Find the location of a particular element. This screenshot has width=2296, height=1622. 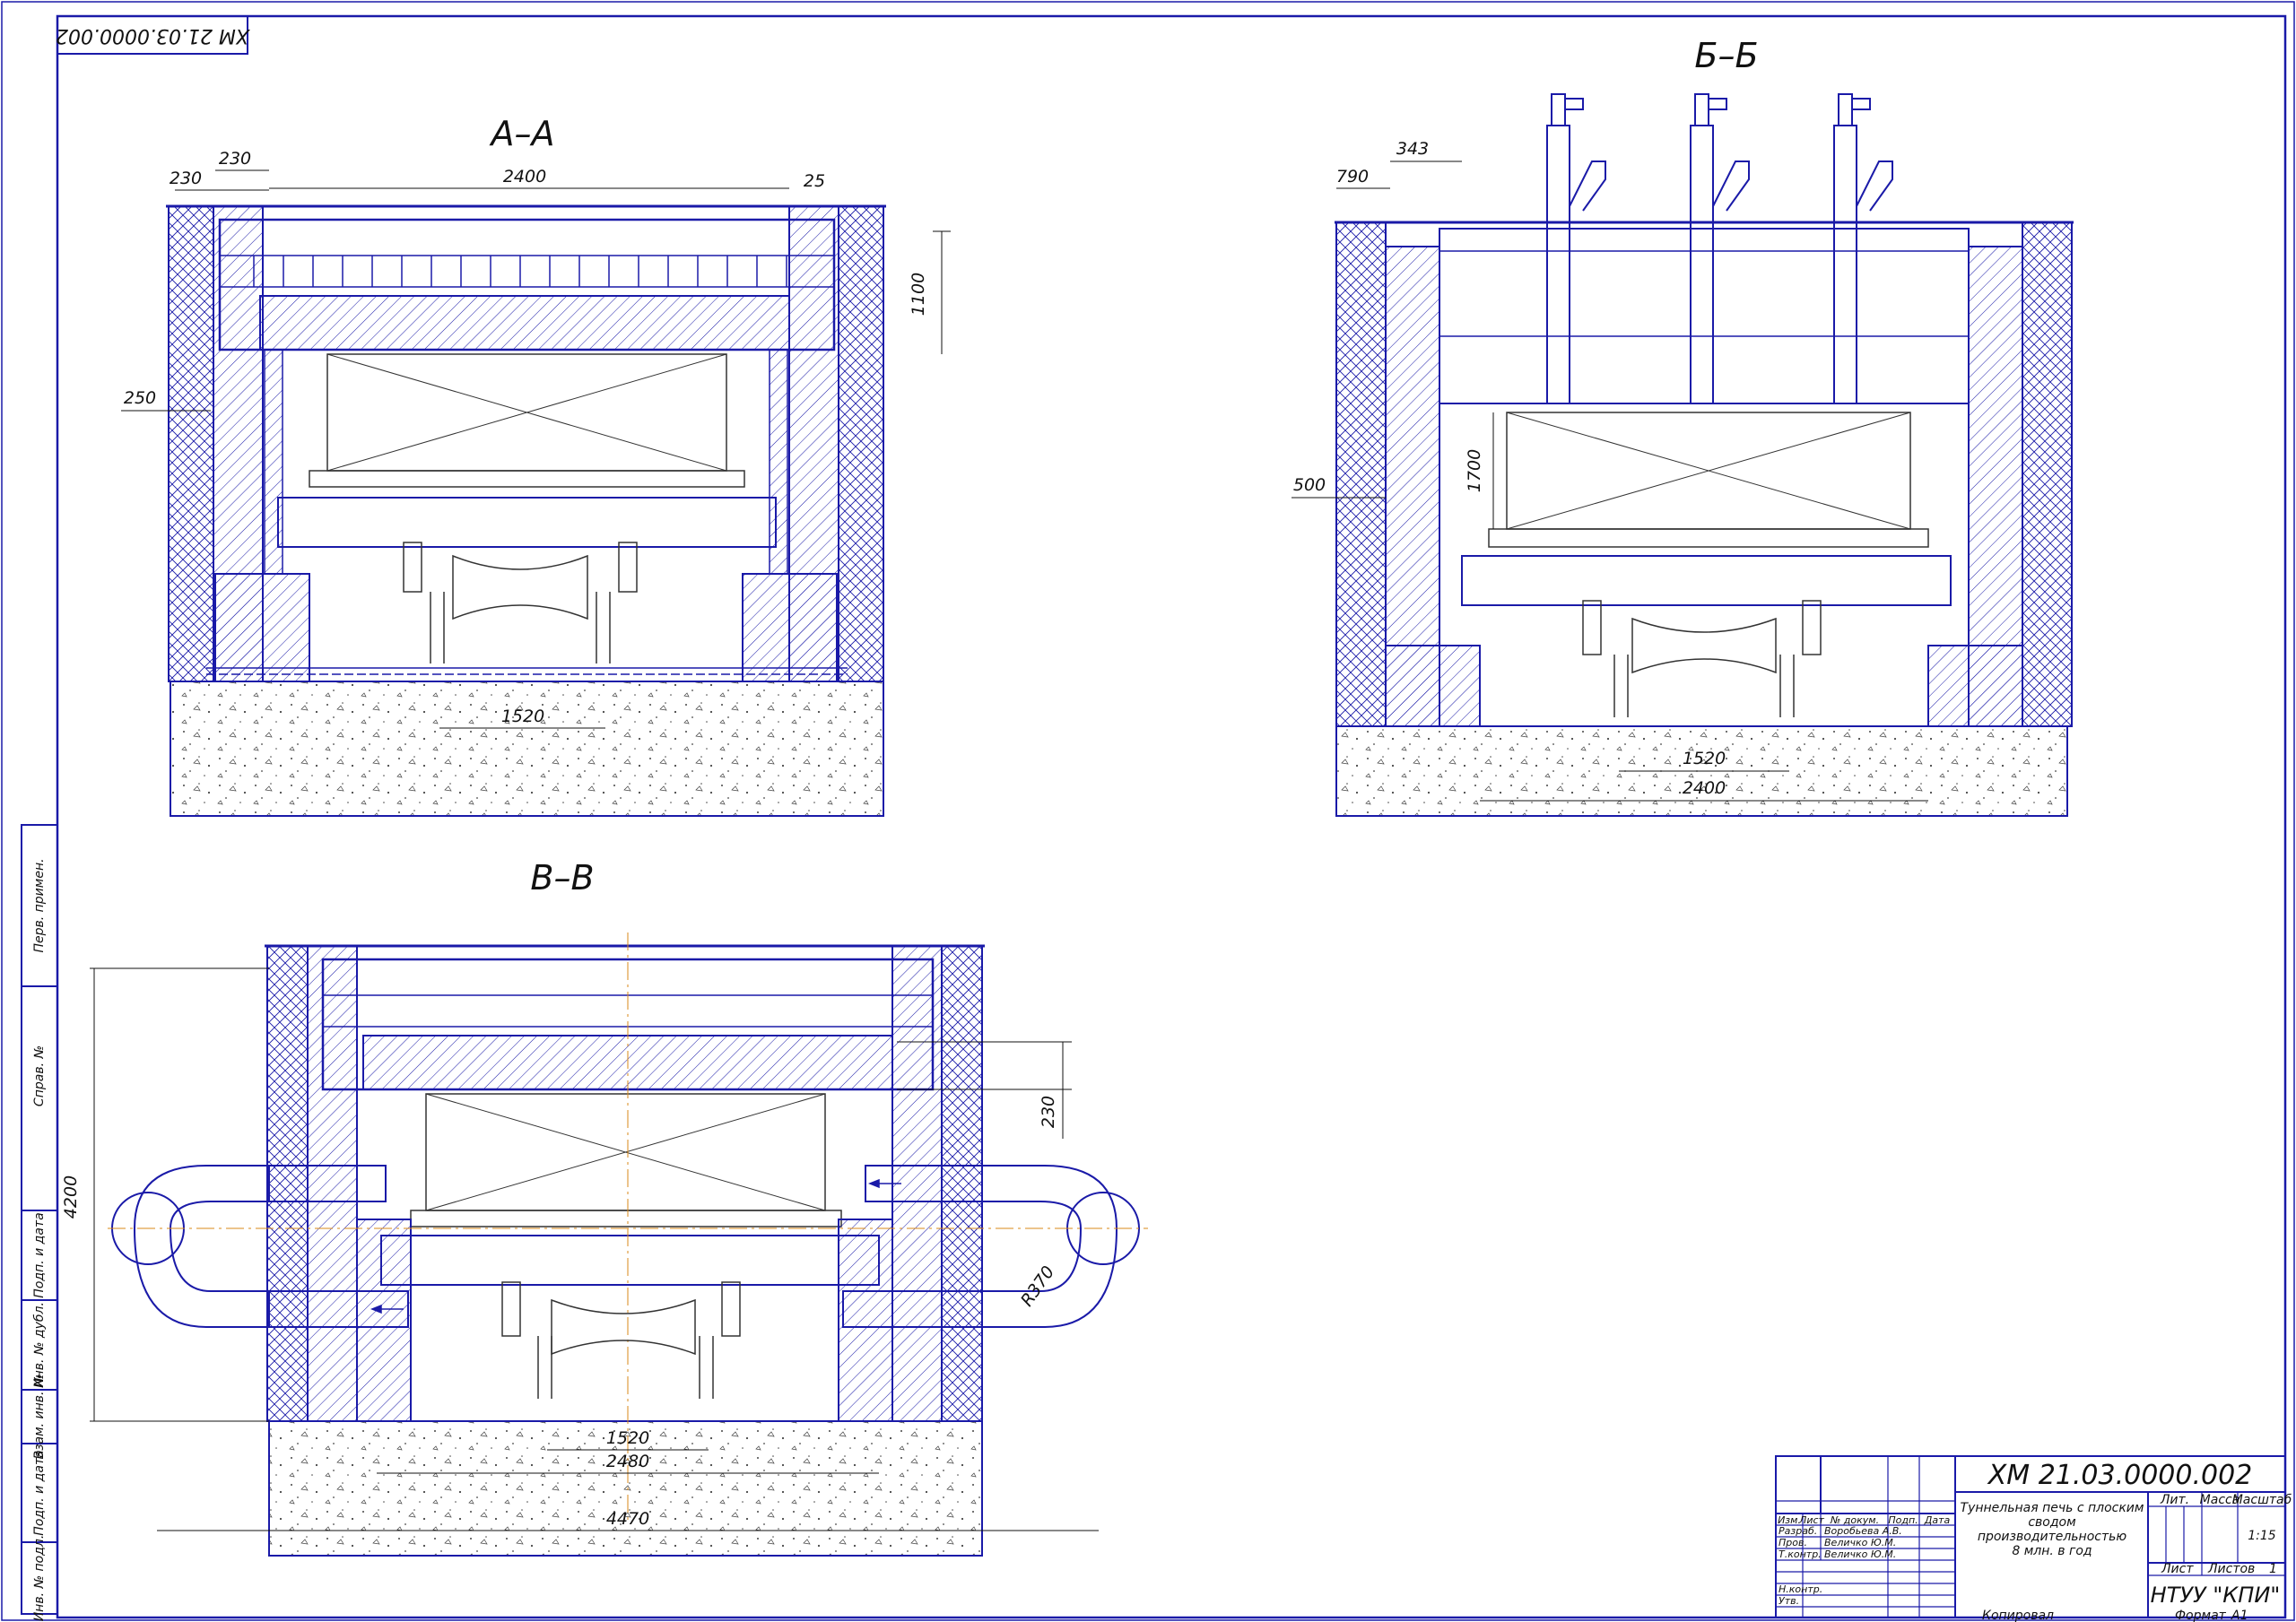

foundation-concrete is located at coordinates (527, 749).